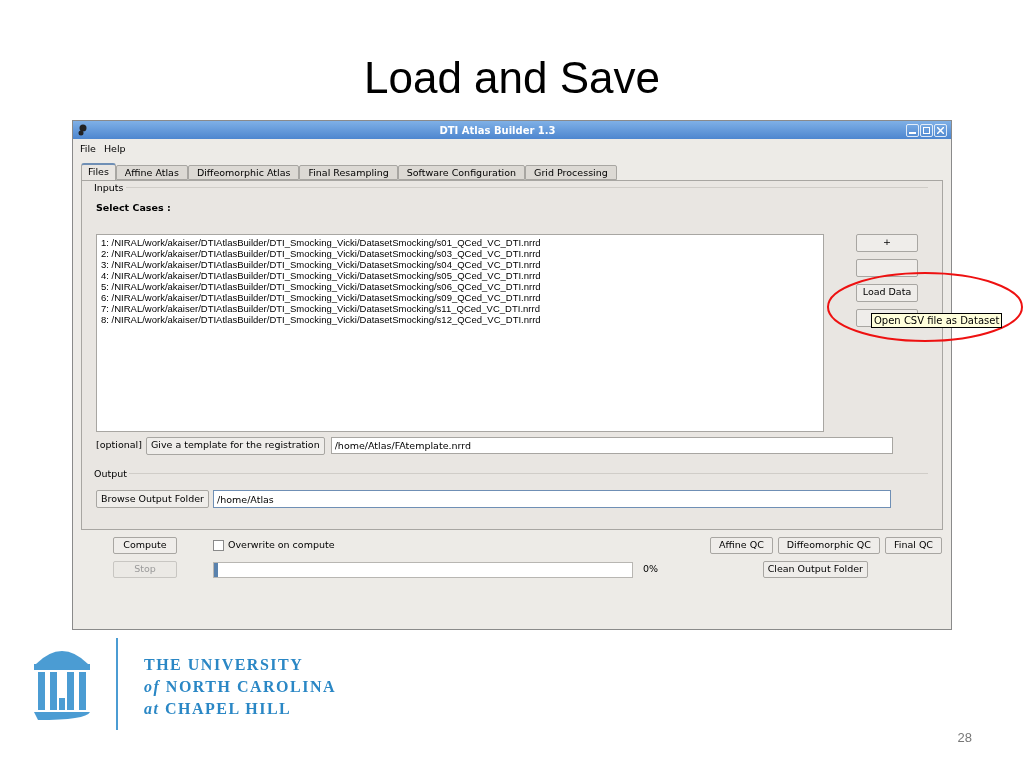  I want to click on progress-reading: 0%, so click(651, 569).